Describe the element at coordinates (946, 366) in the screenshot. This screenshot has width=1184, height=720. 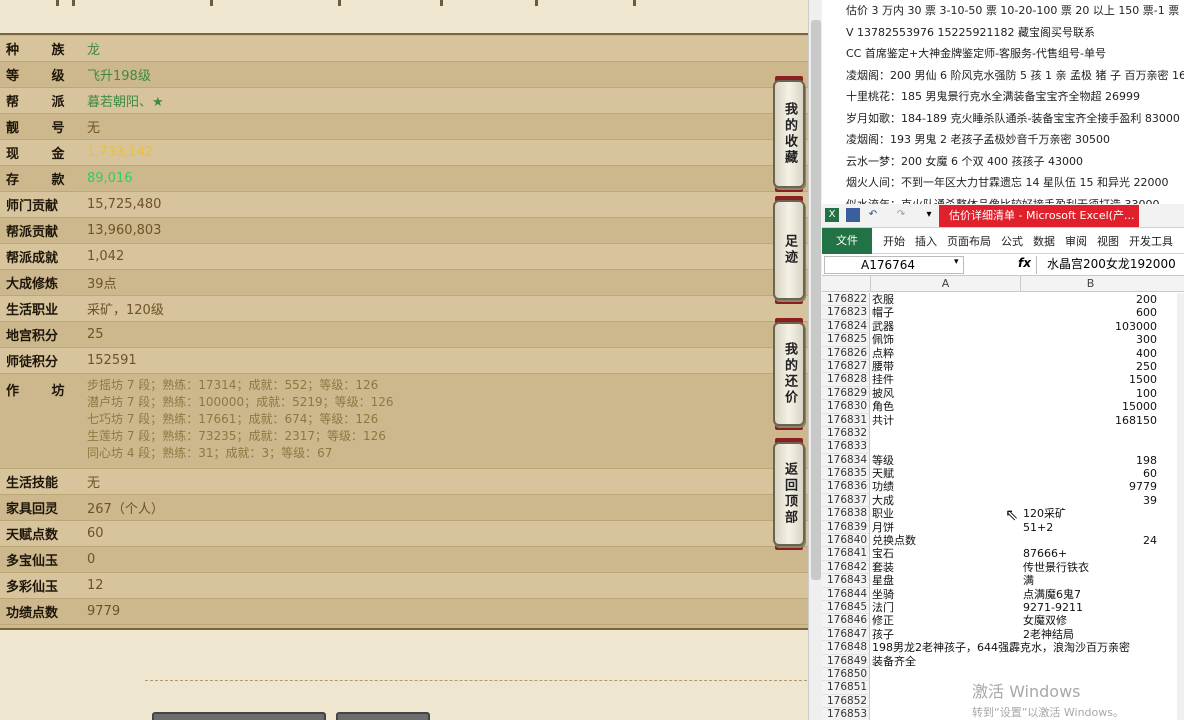
I see `cell-a: 腰带` at that location.